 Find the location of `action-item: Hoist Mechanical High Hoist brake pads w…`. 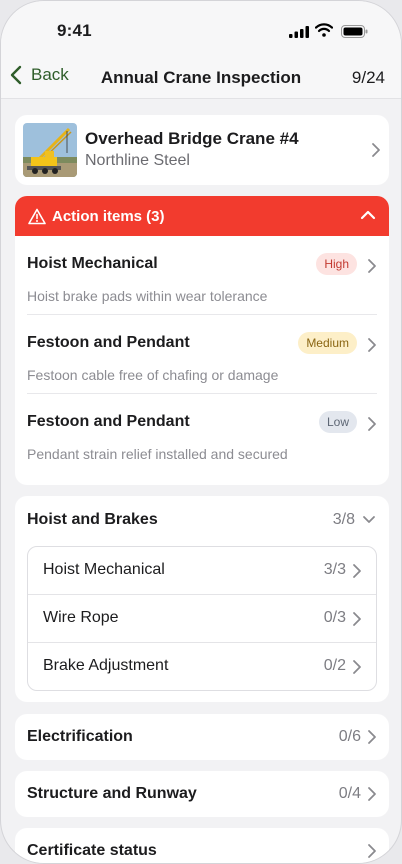

action-item: Hoist Mechanical High Hoist brake pads w… is located at coordinates (202, 275).